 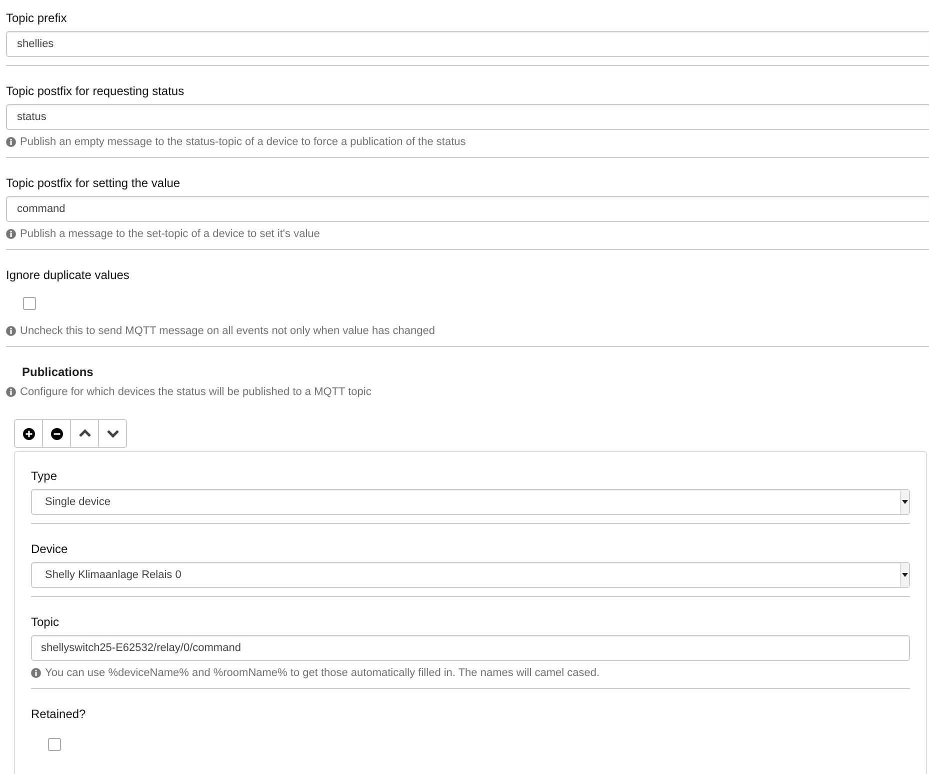 I want to click on minus-icon, so click(x=56, y=434).